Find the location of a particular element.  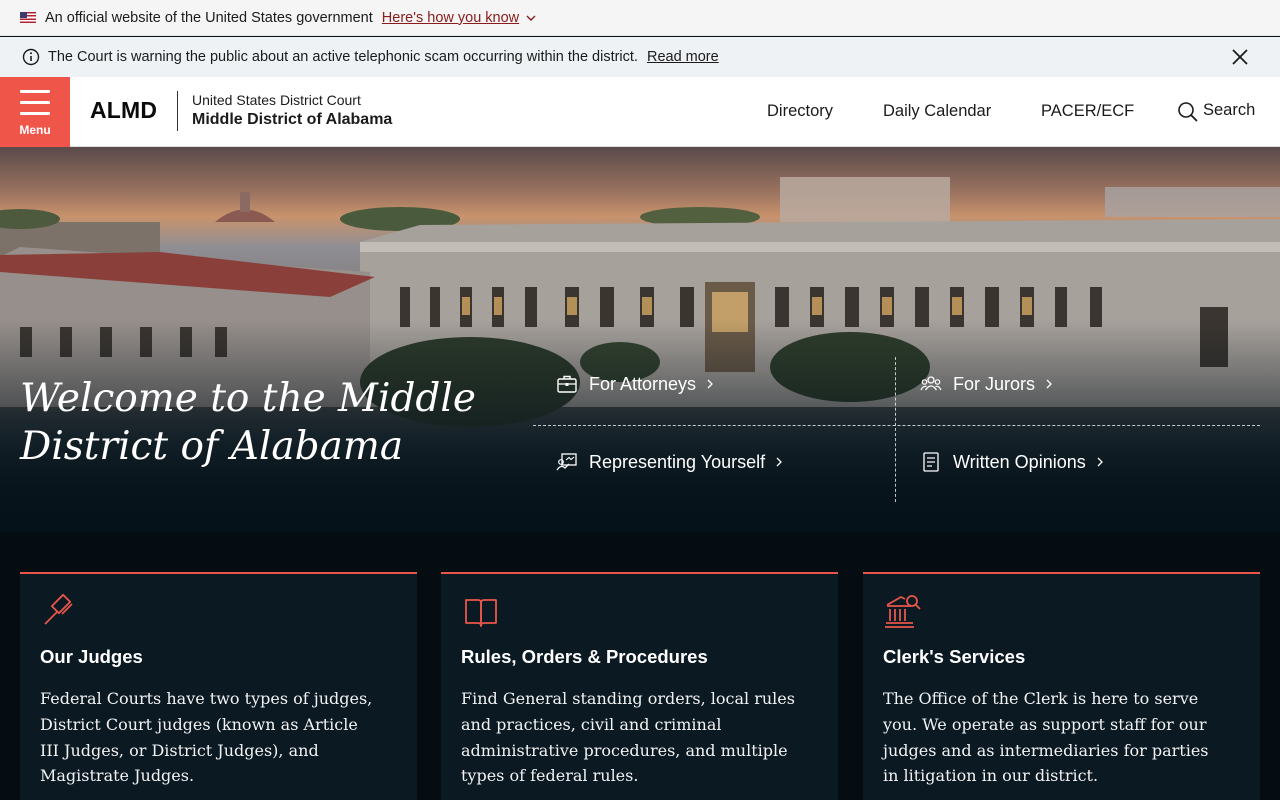

chevron-down-icon is located at coordinates (531, 18).